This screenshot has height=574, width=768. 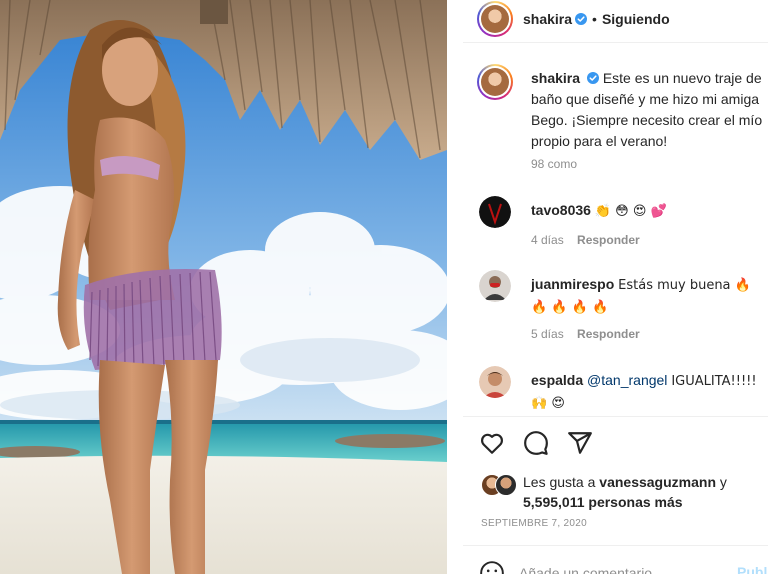 I want to click on header-divider, so click(x=615, y=42).